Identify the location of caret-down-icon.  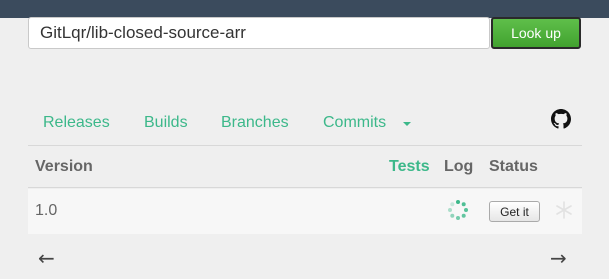
(407, 124).